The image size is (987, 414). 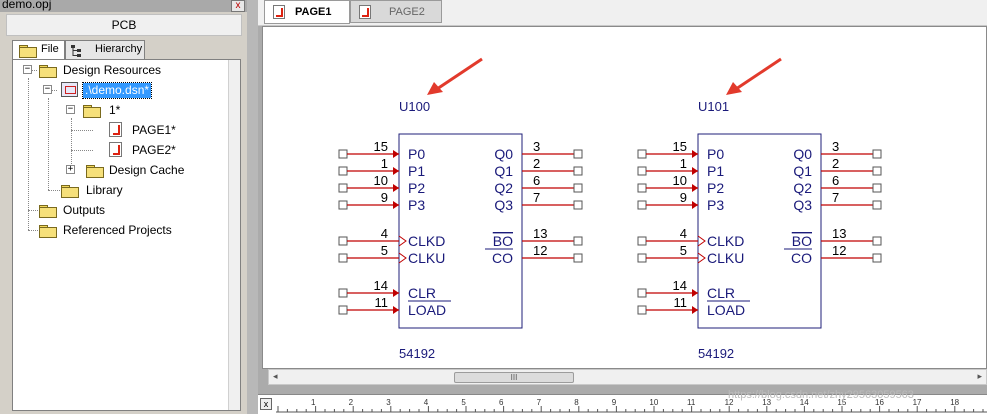 What do you see at coordinates (154, 150) in the screenshot?
I see `tree-label-page2: PAGE2*` at bounding box center [154, 150].